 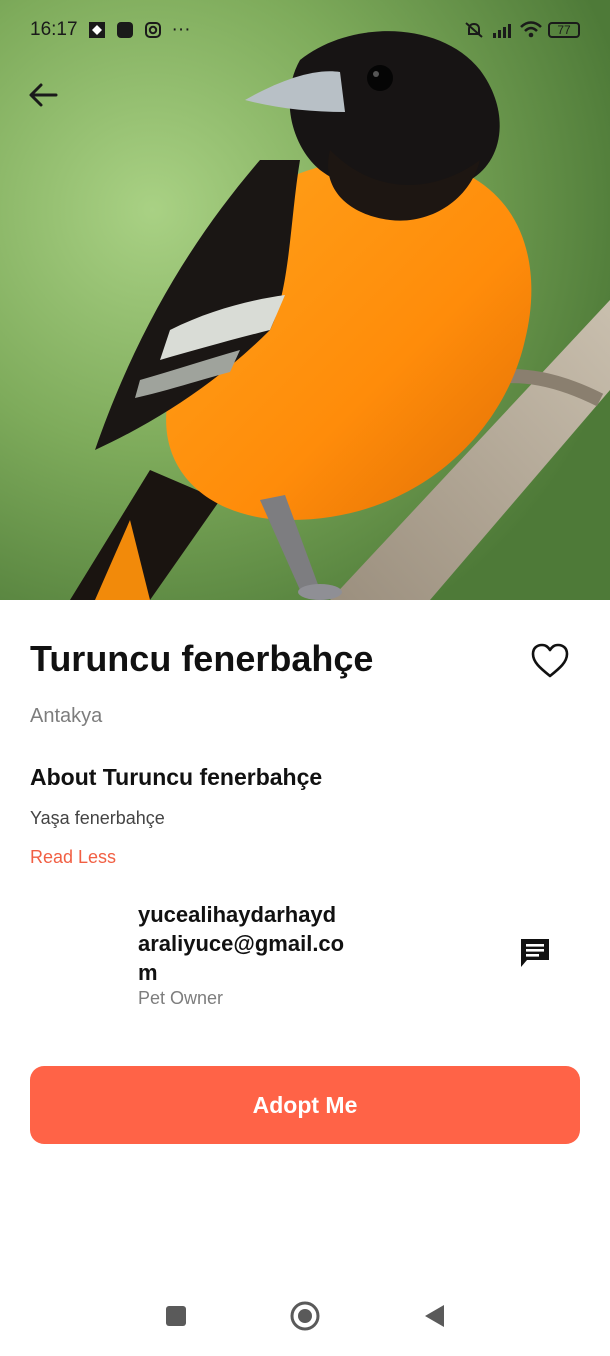 I want to click on owner-avatar, so click(x=76, y=944).